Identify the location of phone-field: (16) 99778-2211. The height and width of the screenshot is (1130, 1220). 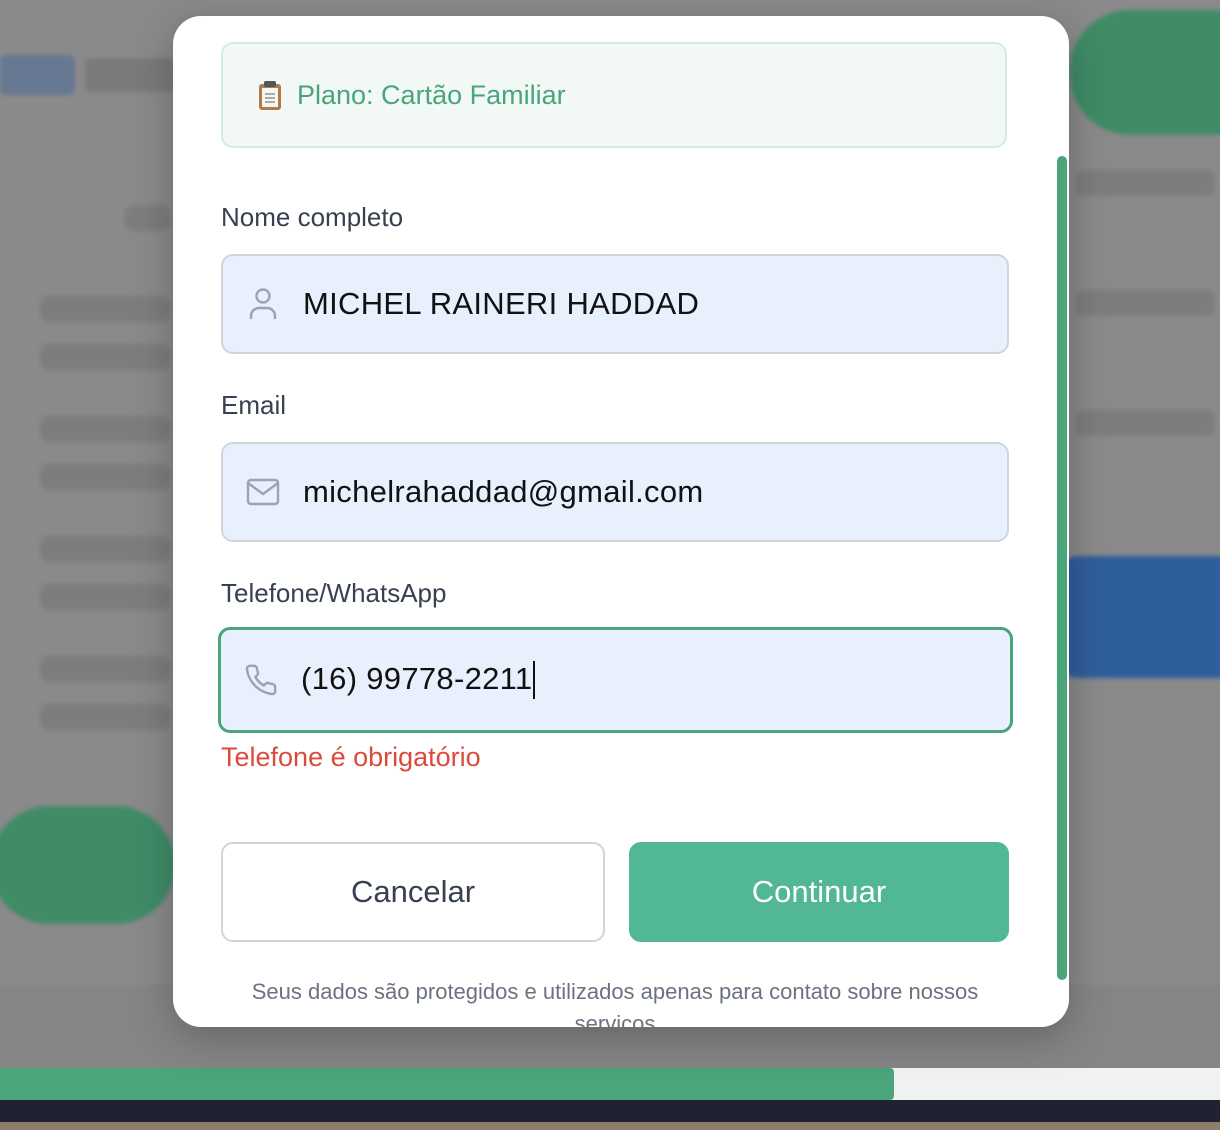
(615, 680).